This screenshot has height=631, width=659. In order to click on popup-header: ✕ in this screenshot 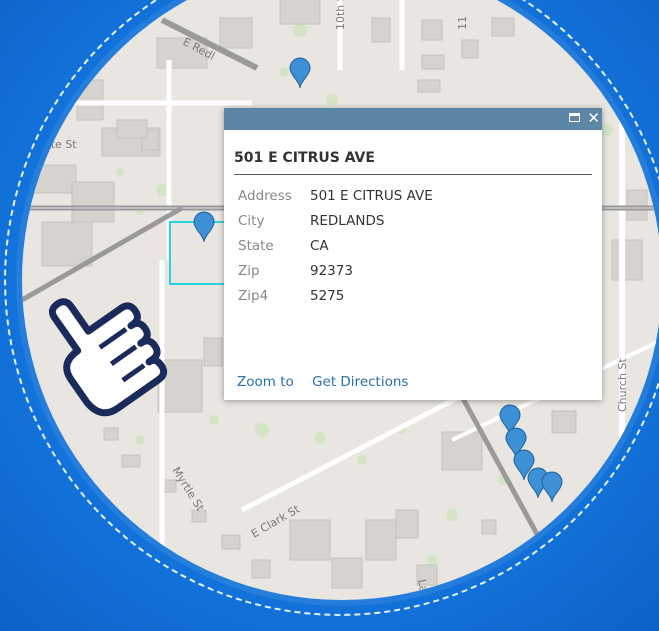, I will do `click(413, 119)`.